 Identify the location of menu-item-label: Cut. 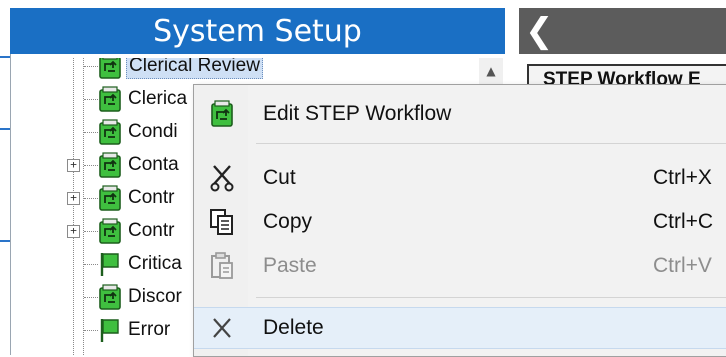
(279, 177).